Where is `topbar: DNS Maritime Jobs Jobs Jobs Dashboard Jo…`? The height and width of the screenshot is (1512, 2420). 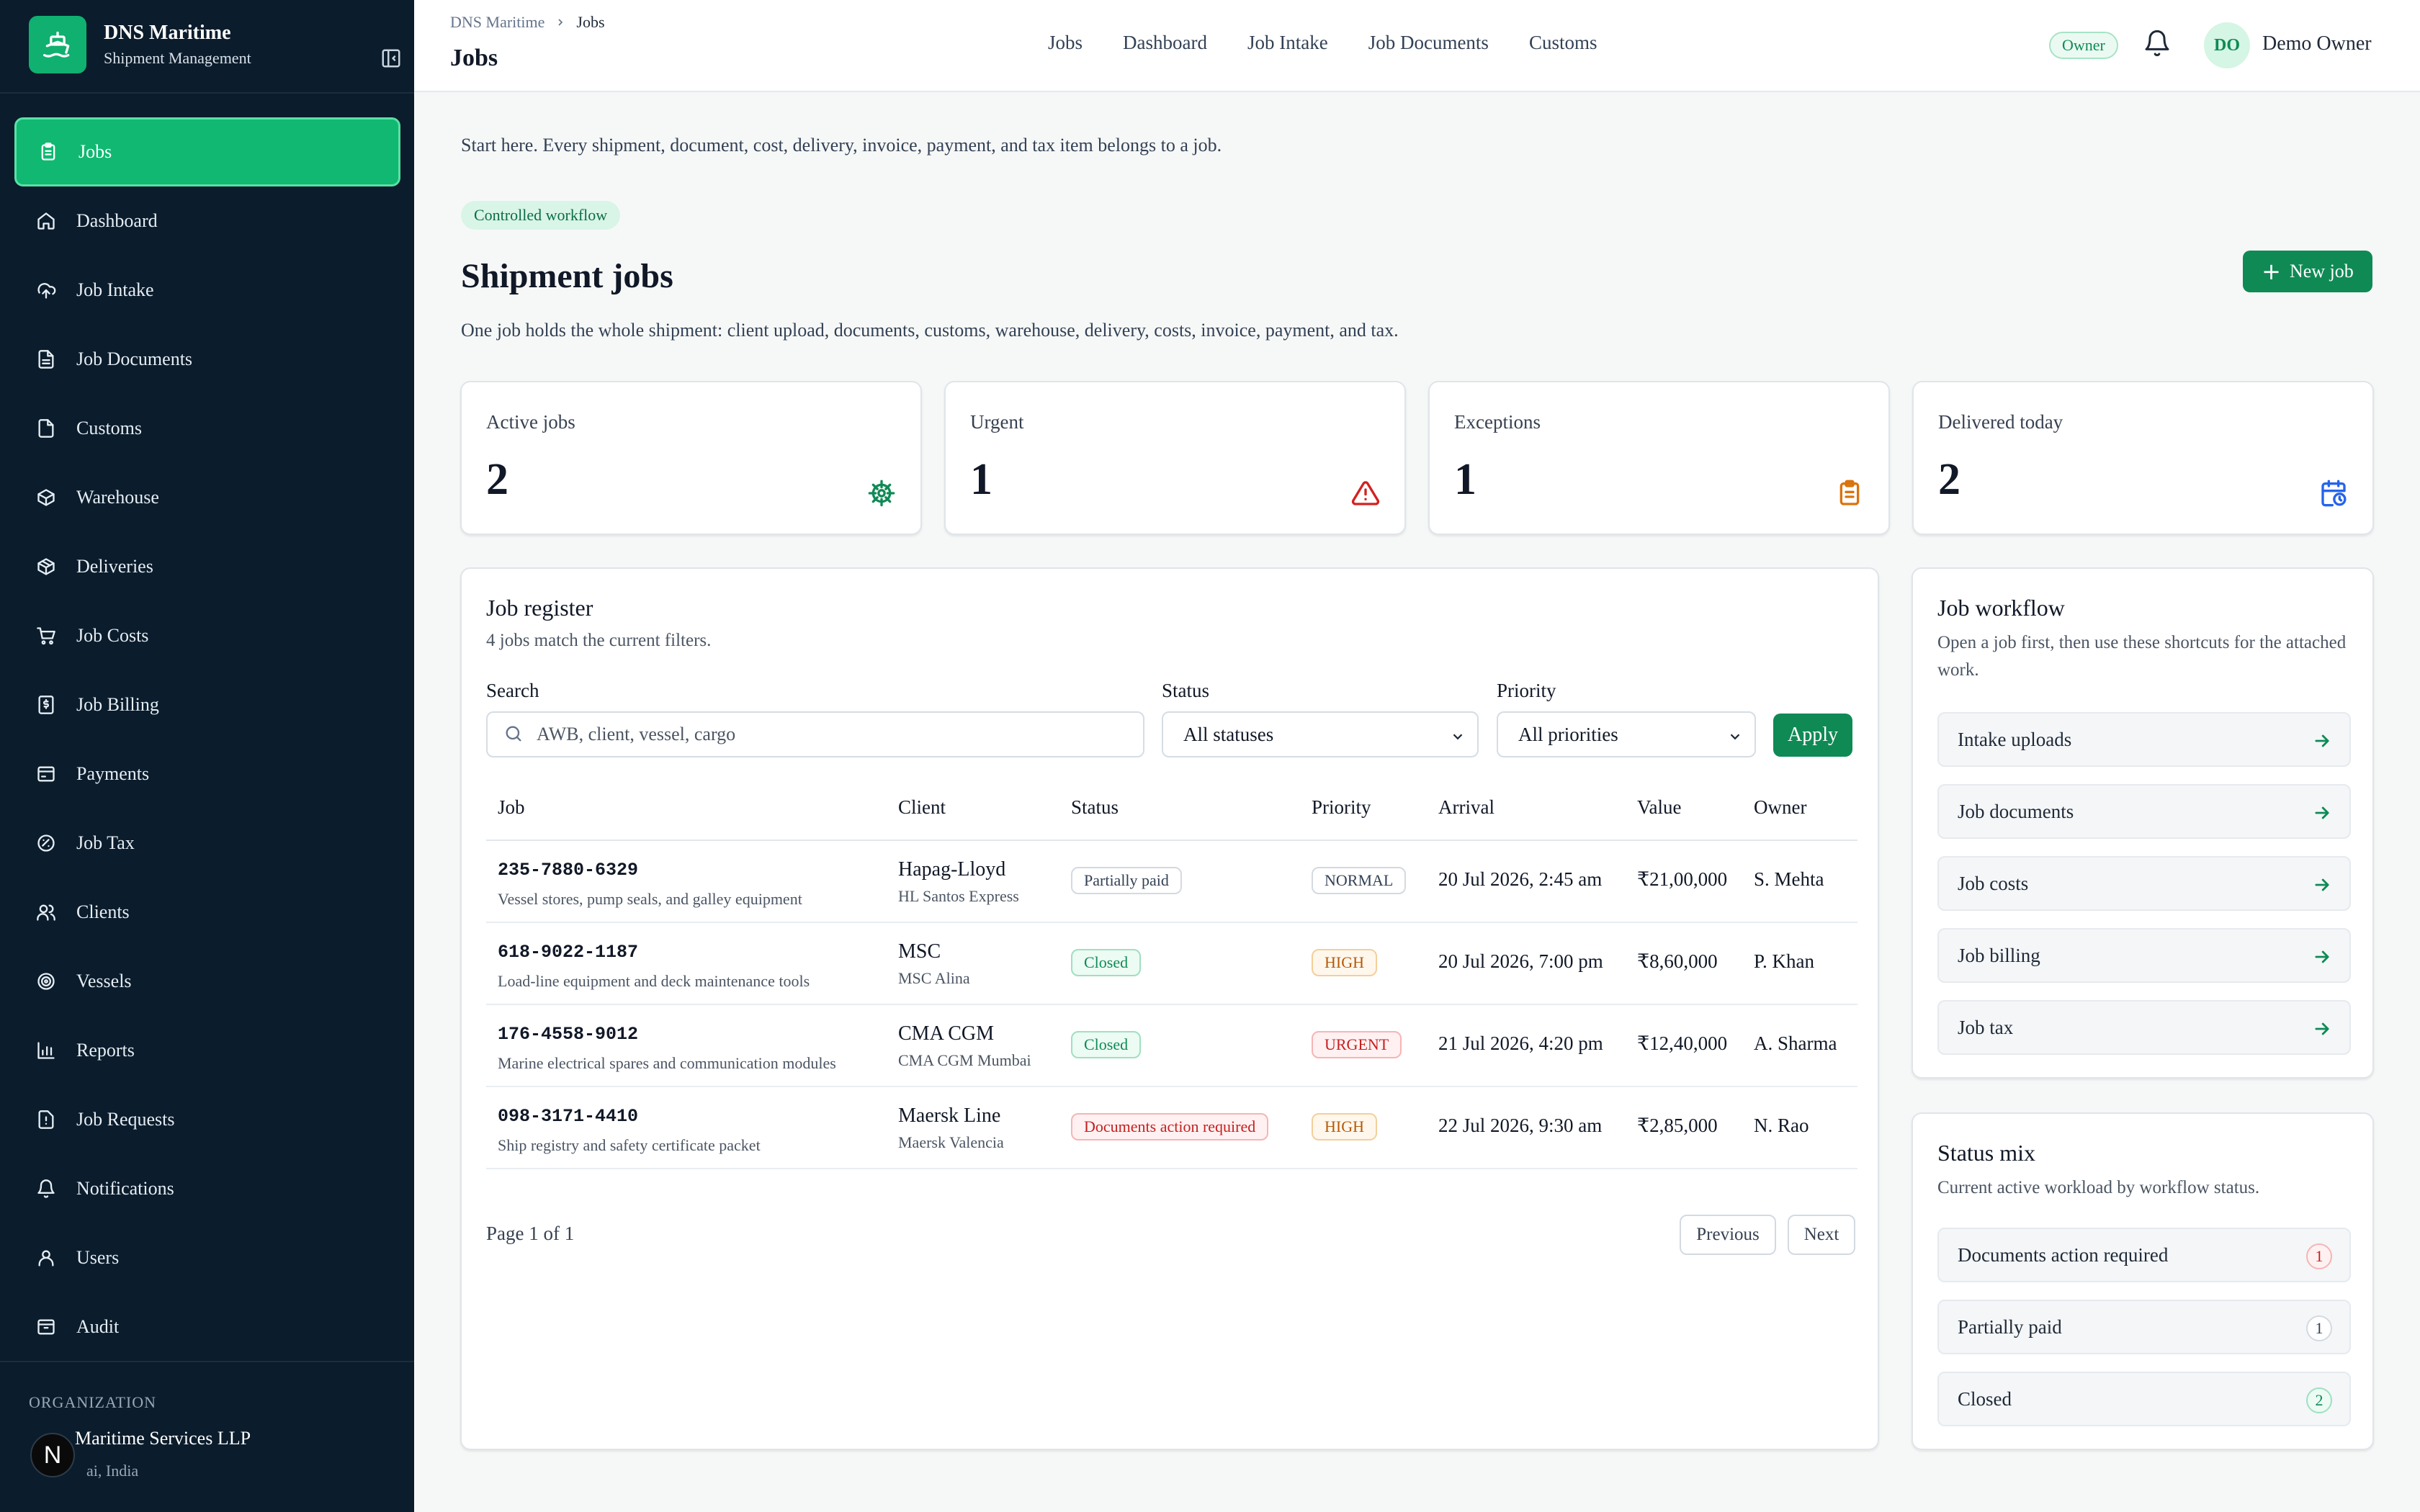 topbar: DNS Maritime Jobs Jobs Jobs Dashboard Jo… is located at coordinates (1417, 46).